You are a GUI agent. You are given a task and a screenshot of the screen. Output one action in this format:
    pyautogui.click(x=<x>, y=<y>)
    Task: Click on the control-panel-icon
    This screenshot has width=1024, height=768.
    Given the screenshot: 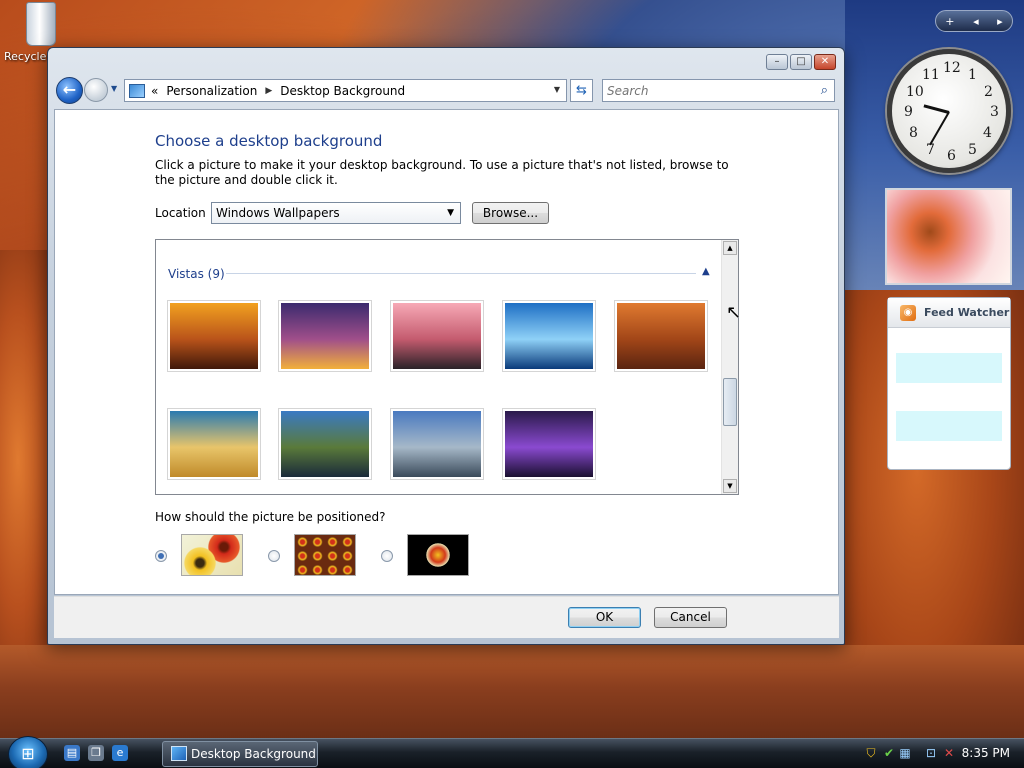 What is the action you would take?
    pyautogui.click(x=137, y=90)
    